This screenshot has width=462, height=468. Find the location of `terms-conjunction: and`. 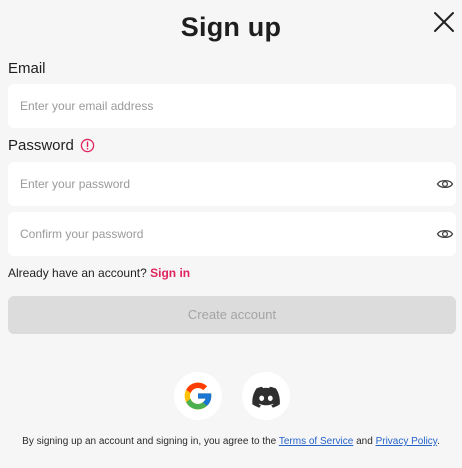

terms-conjunction: and is located at coordinates (364, 441).